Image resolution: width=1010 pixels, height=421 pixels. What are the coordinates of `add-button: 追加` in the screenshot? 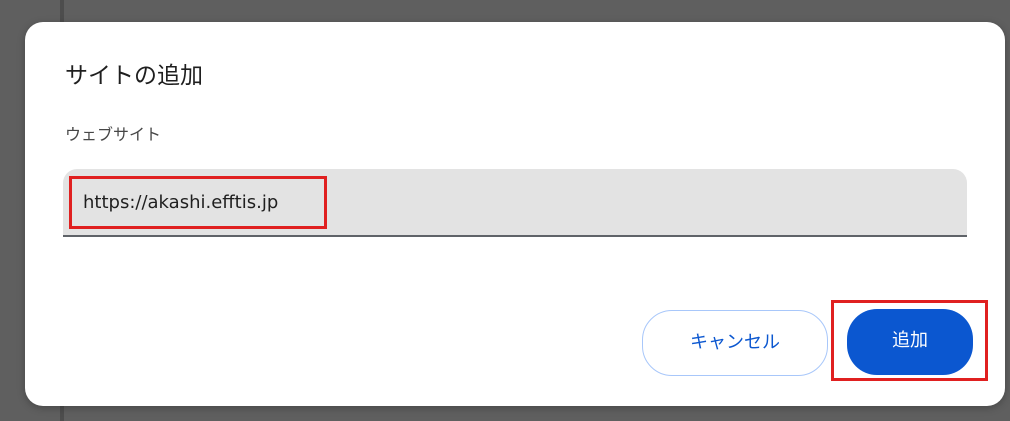 It's located at (910, 342).